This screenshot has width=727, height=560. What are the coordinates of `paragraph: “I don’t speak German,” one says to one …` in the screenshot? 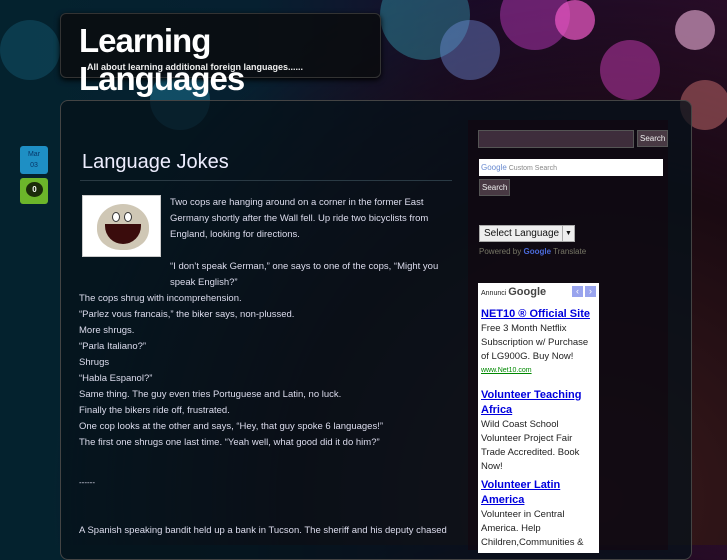 It's located at (304, 274).